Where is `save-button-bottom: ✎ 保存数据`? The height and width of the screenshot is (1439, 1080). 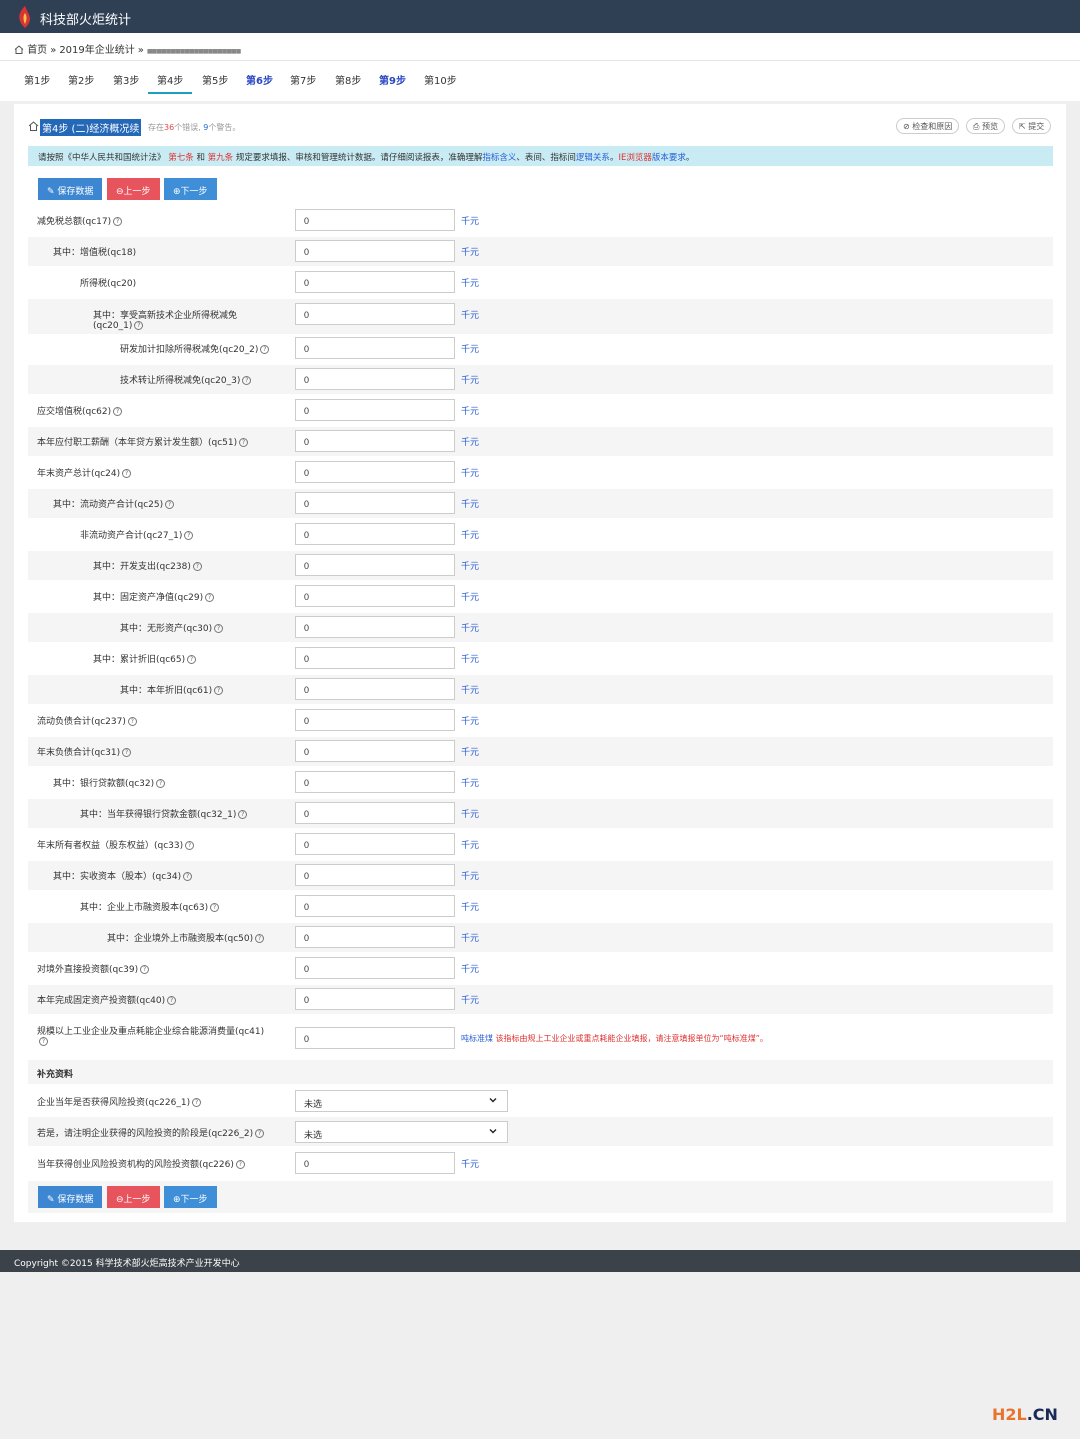
save-button-bottom: ✎ 保存数据 is located at coordinates (70, 1197).